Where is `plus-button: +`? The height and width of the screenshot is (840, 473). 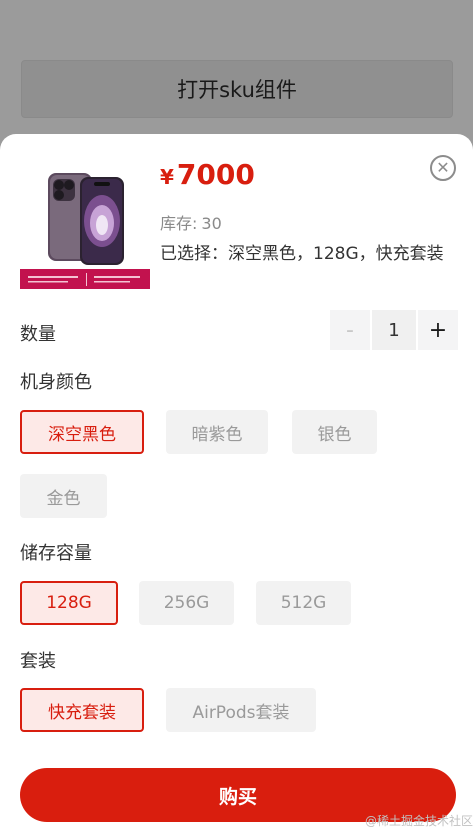 plus-button: + is located at coordinates (438, 330).